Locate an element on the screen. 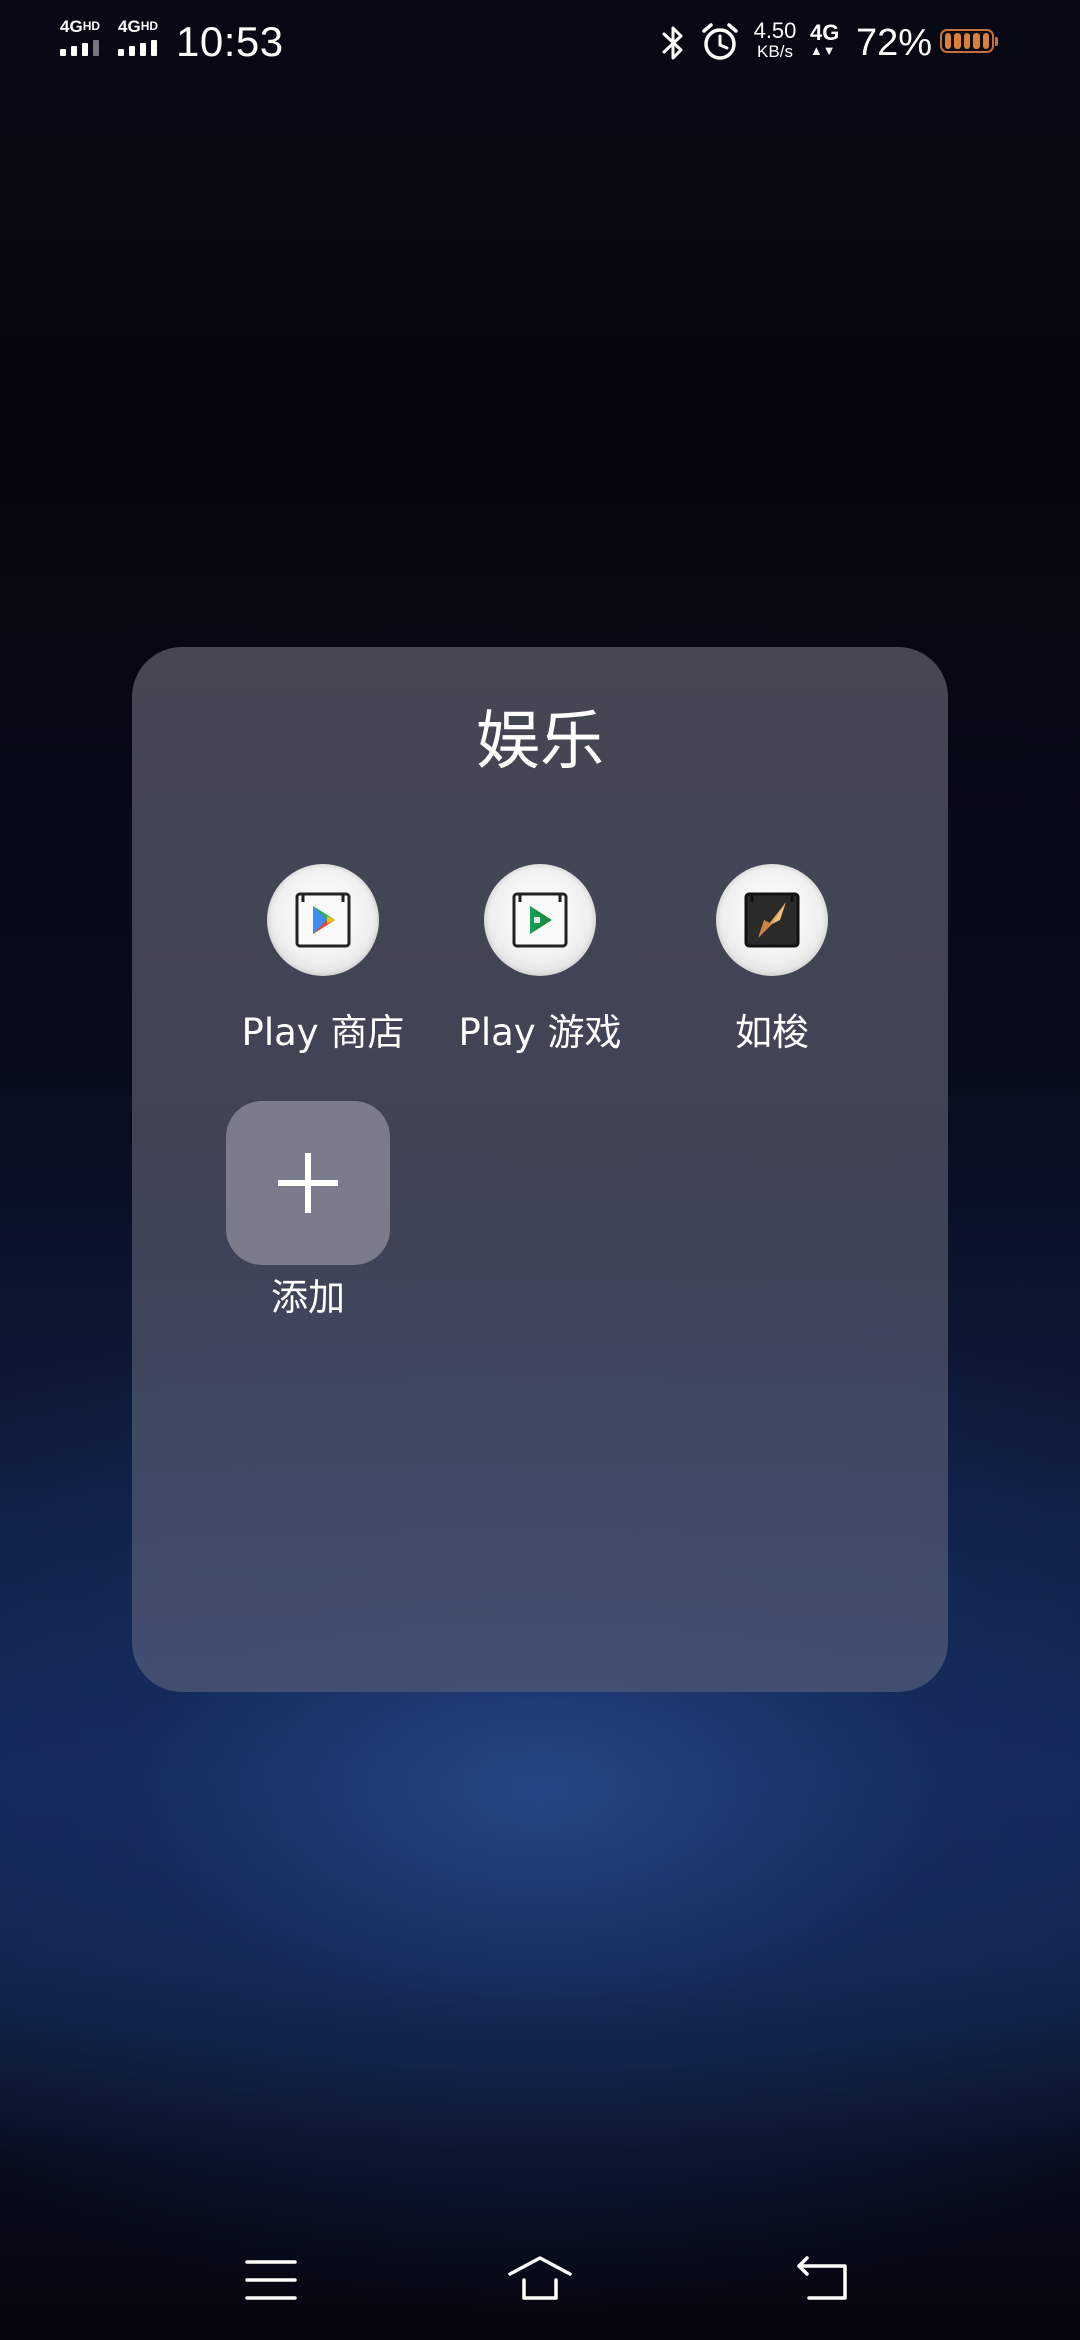 The image size is (1080, 2340). back-button is located at coordinates (823, 2280).